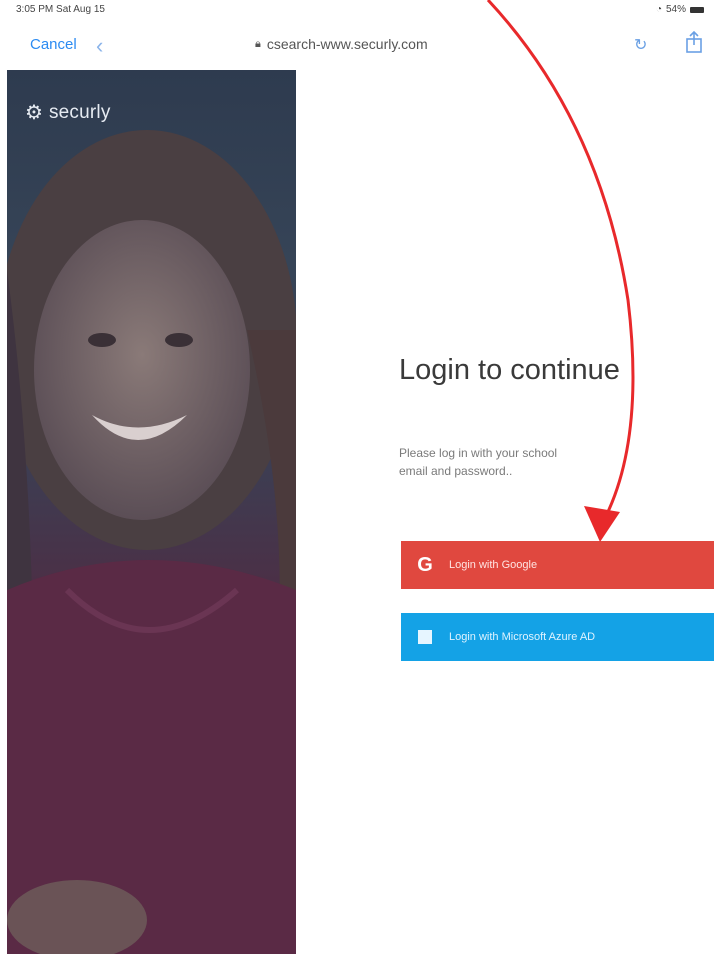 This screenshot has height=954, width=714. What do you see at coordinates (79, 112) in the screenshot?
I see `brand-name: securly` at bounding box center [79, 112].